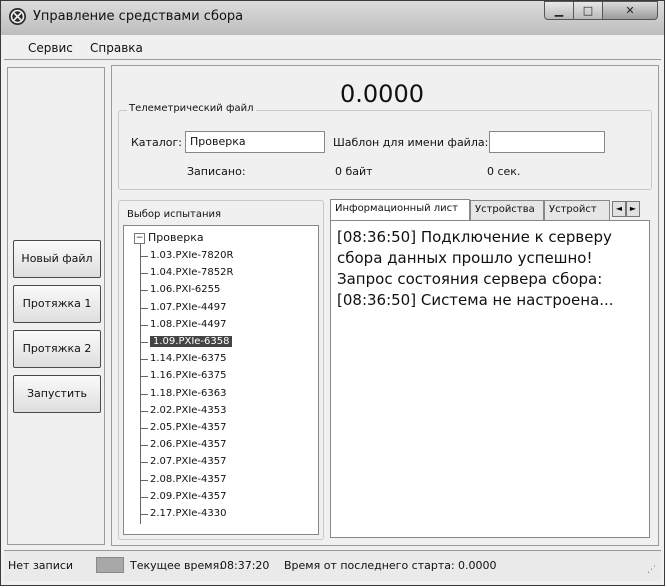 The height and width of the screenshot is (588, 667). What do you see at coordinates (369, 565) in the screenshot?
I see `since-start-label: Время от последнего старта:` at bounding box center [369, 565].